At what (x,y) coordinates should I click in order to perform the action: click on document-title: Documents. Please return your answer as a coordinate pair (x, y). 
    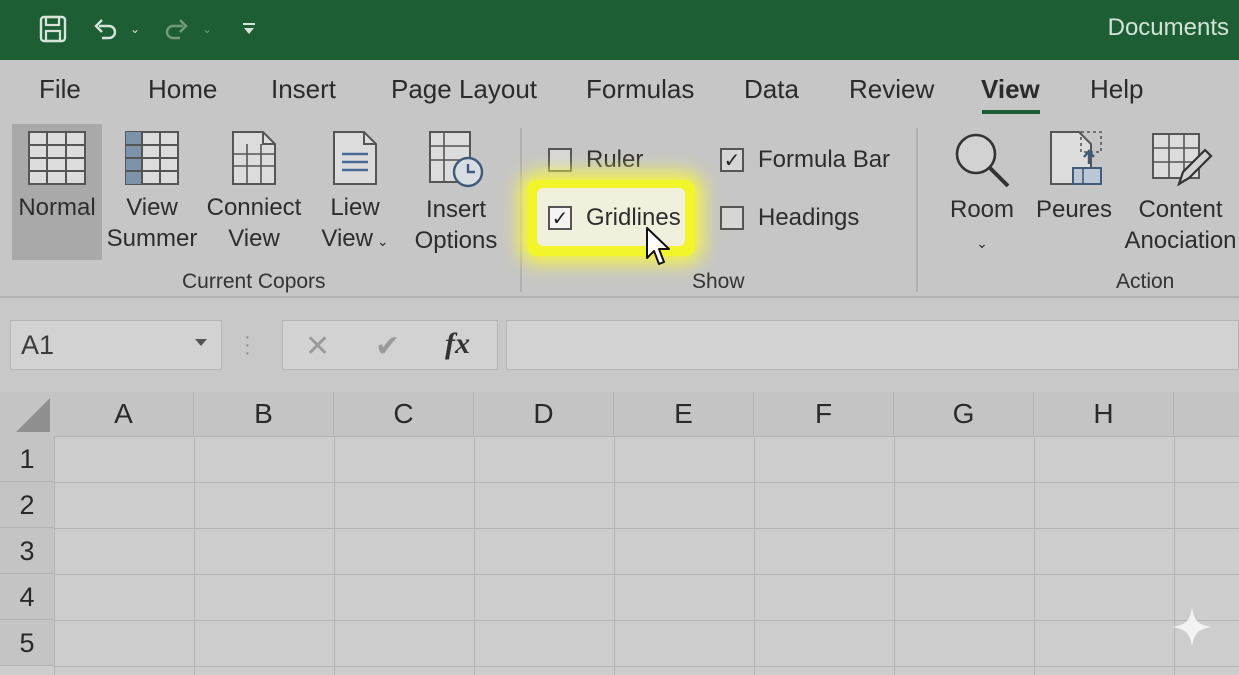
    Looking at the image, I should click on (1168, 27).